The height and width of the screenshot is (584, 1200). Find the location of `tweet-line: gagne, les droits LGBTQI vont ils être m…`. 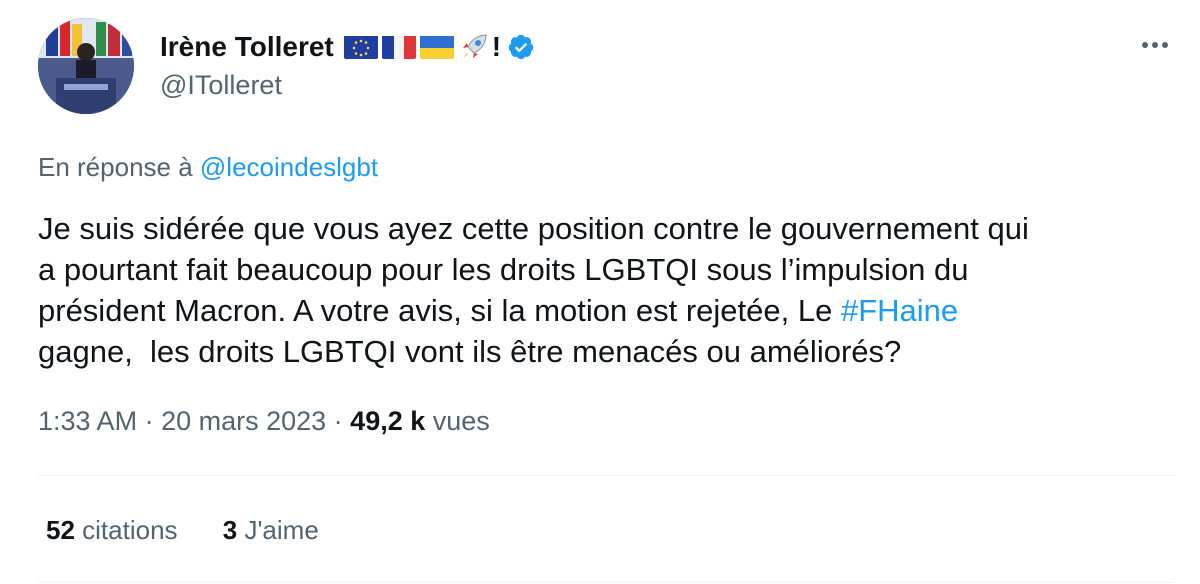

tweet-line: gagne, les droits LGBTQI vont ils être m… is located at coordinates (470, 351).